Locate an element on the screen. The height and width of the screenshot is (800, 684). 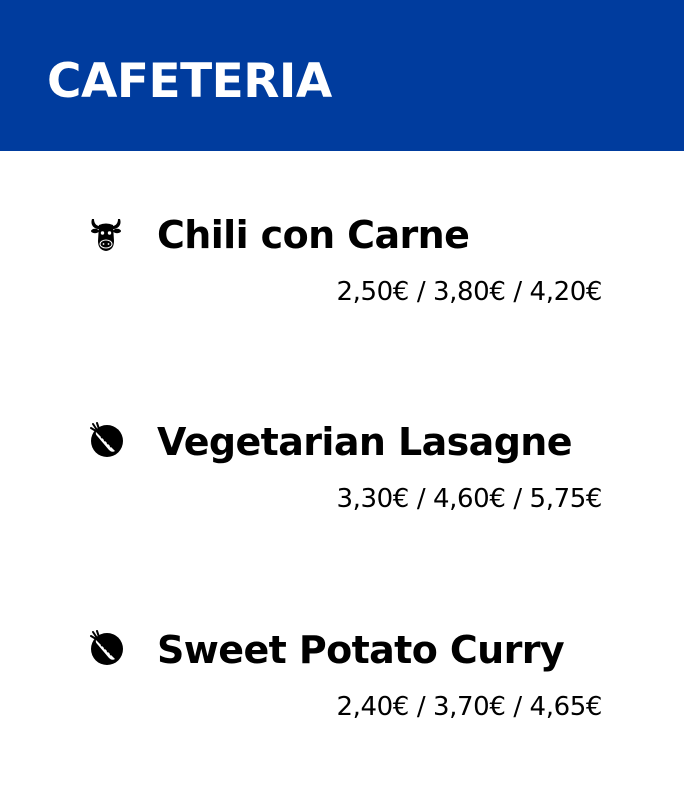
menu-item-name: Sweet Potato Curry is located at coordinates (361, 650).